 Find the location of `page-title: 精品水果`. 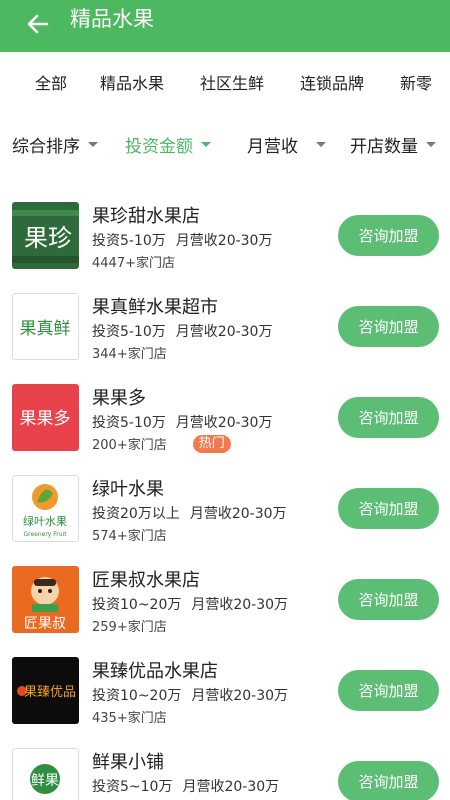

page-title: 精品水果 is located at coordinates (112, 19).